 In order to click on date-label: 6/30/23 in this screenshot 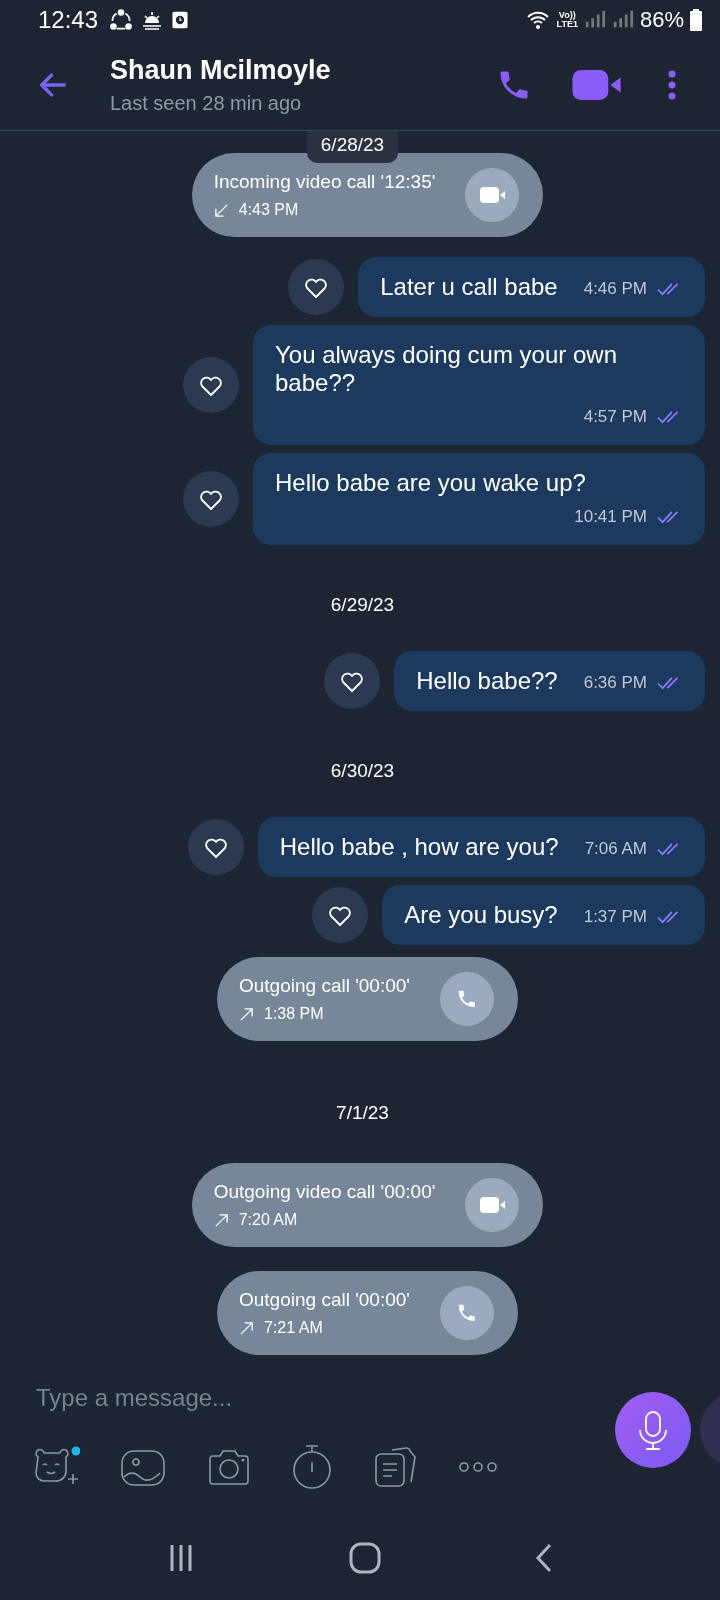, I will do `click(362, 771)`.